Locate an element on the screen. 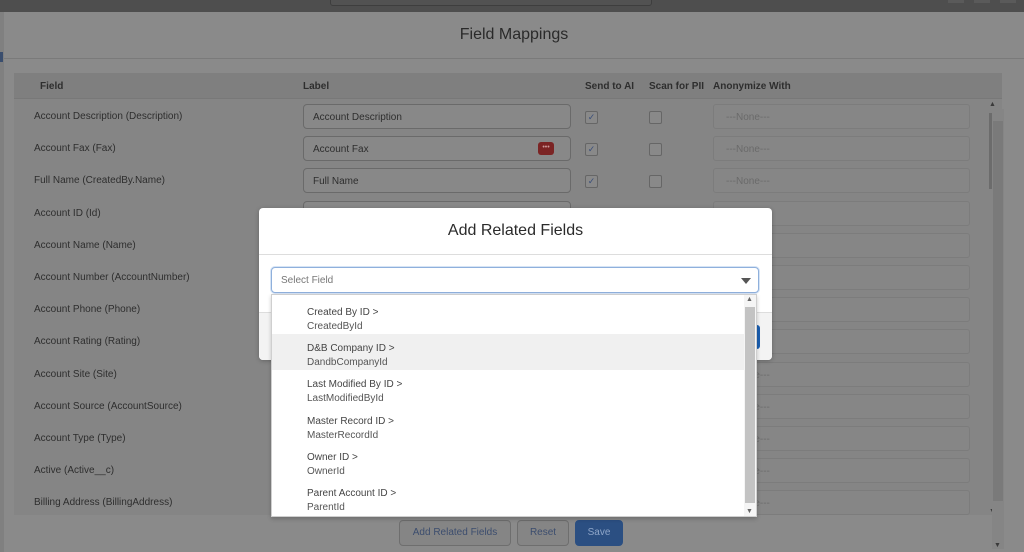 The image size is (1024, 552). field-name: Account Number (AccountNumber) is located at coordinates (112, 277).